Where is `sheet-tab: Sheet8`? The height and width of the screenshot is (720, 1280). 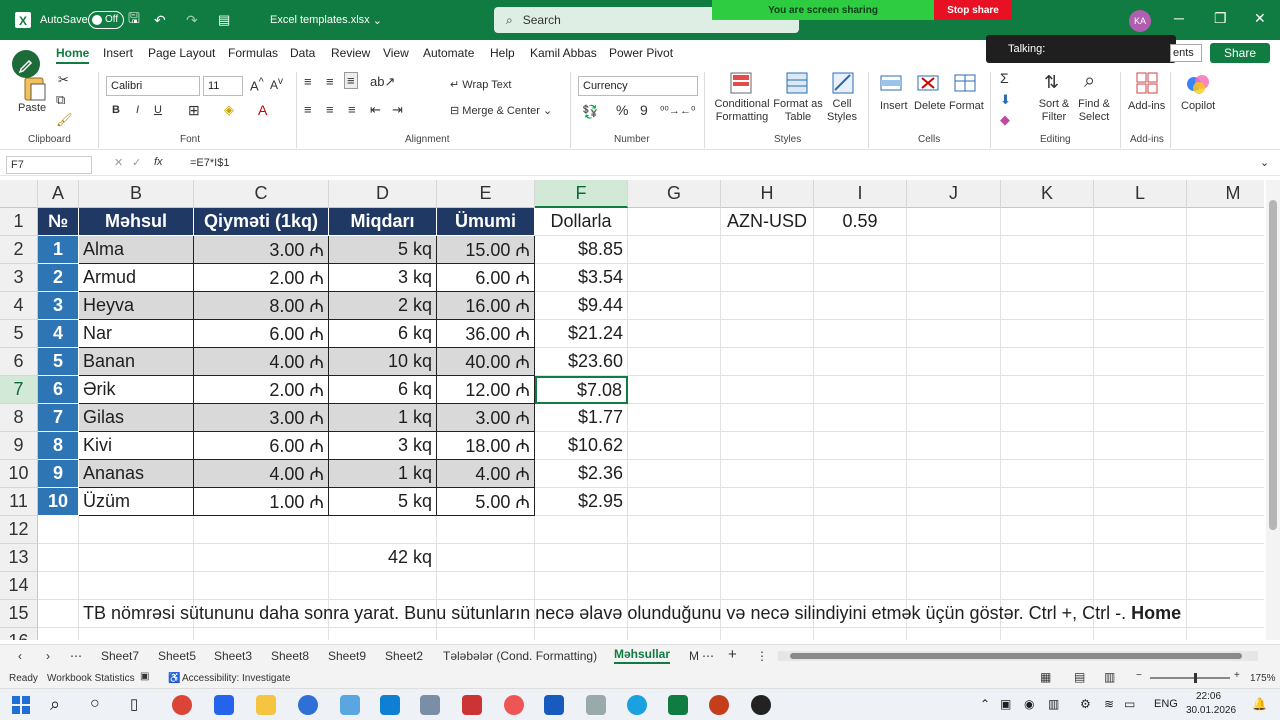
sheet-tab: Sheet8 is located at coordinates (290, 656).